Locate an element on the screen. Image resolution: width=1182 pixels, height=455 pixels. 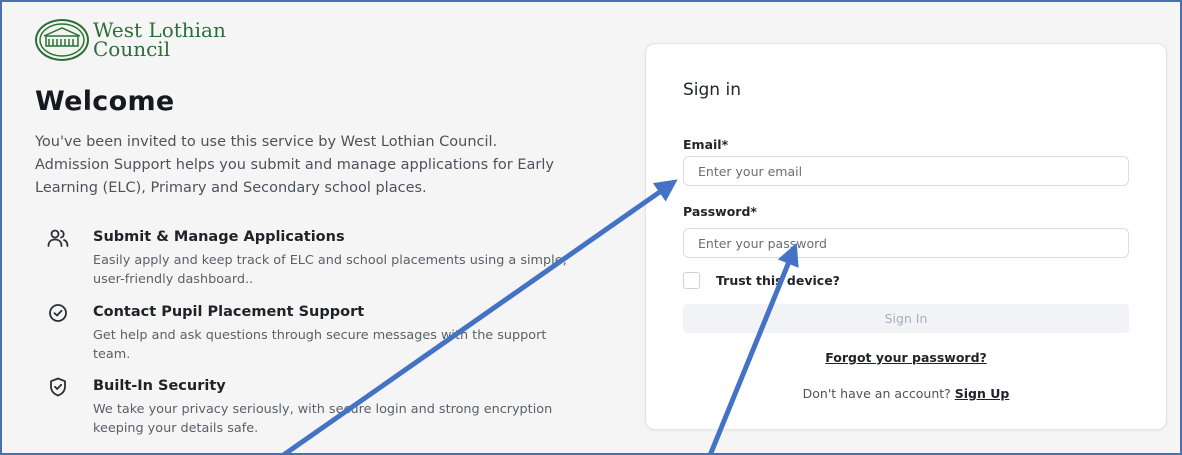
sign-up-link: Sign Up is located at coordinates (982, 393).